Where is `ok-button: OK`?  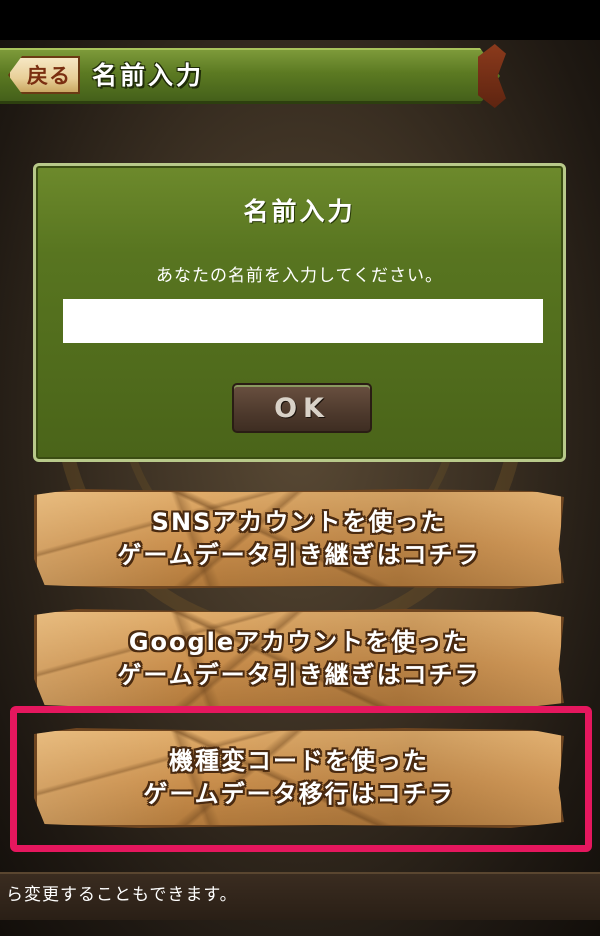 ok-button: OK is located at coordinates (302, 408).